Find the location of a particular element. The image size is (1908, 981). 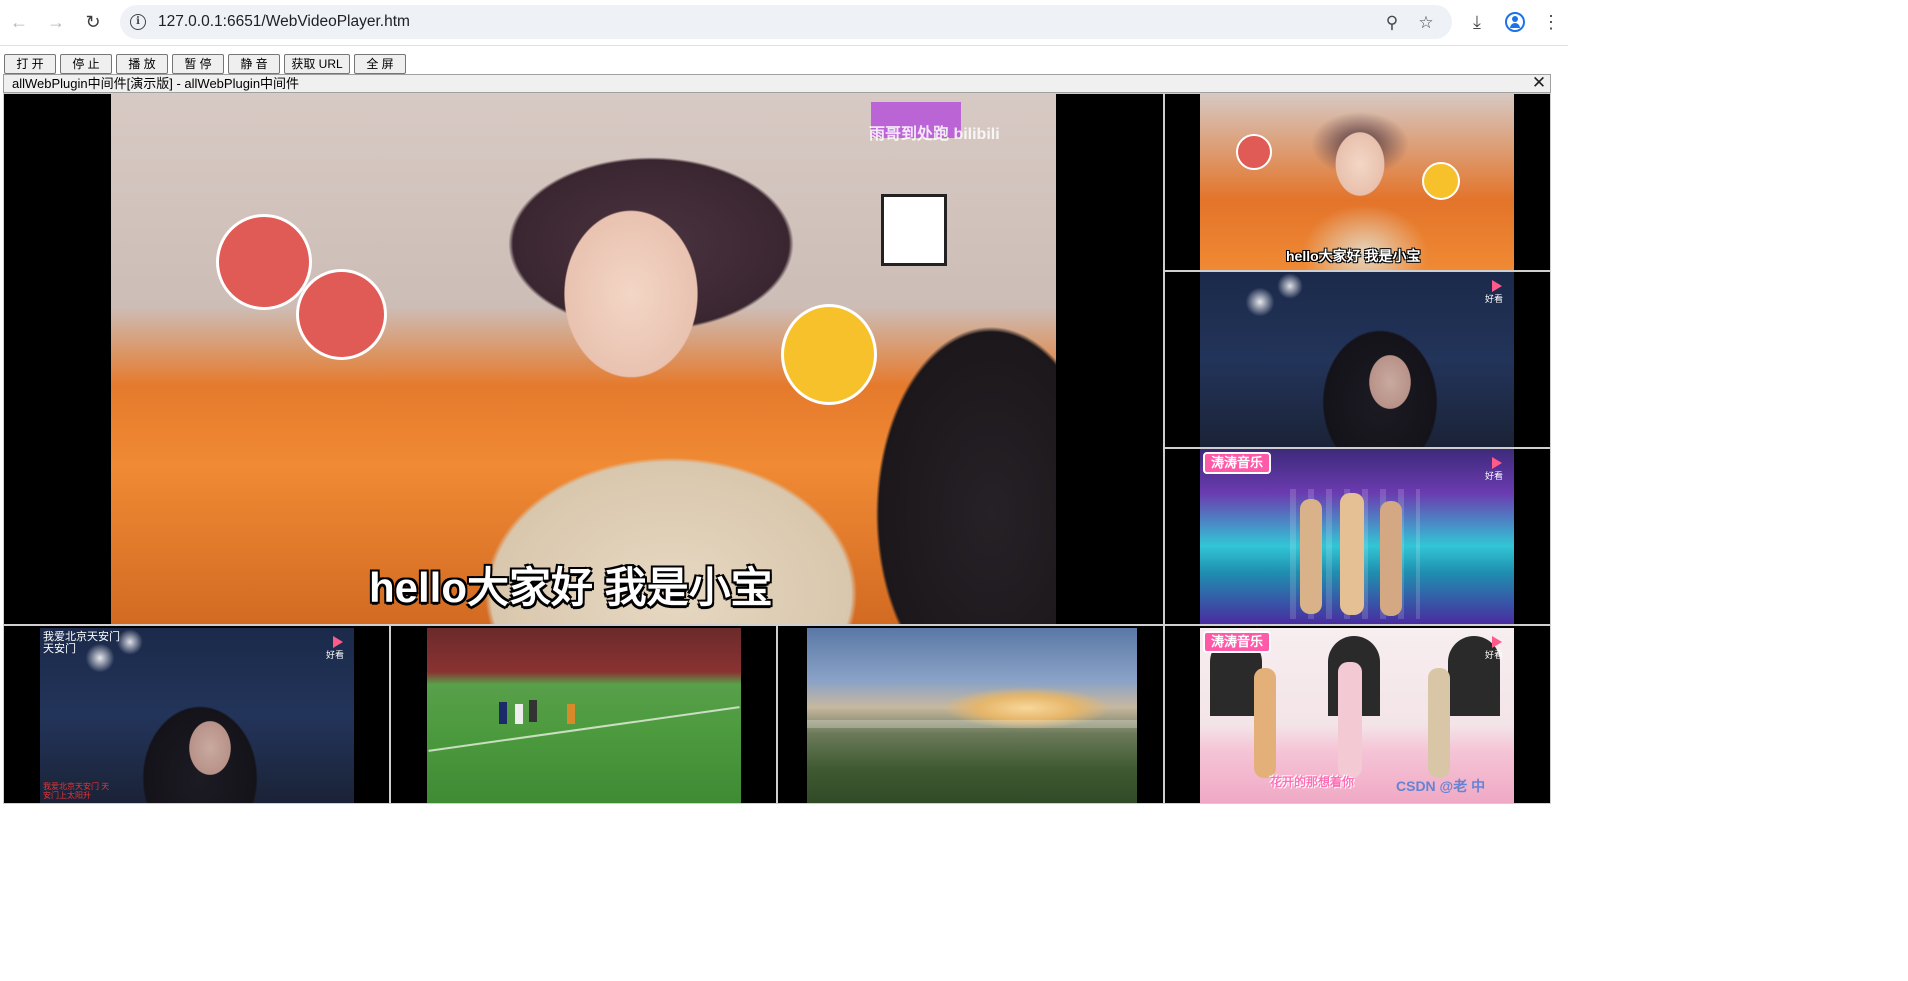

video-frame-right-1: hello大家好 我是小宝 is located at coordinates (1357, 182).